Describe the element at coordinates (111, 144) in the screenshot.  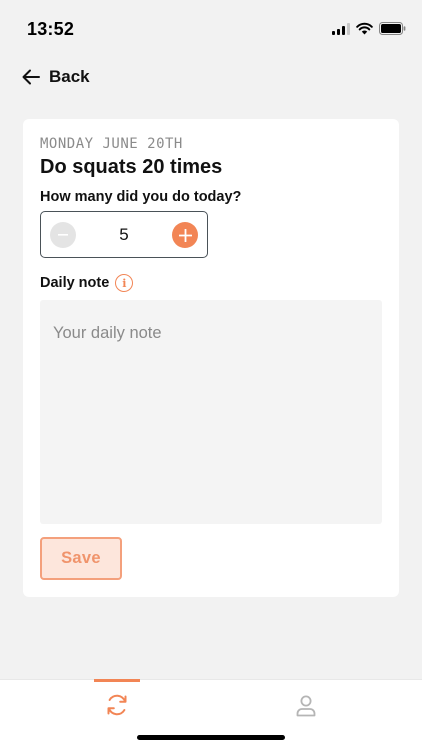
I see `task-date: MONDAY JUNE 20TH` at that location.